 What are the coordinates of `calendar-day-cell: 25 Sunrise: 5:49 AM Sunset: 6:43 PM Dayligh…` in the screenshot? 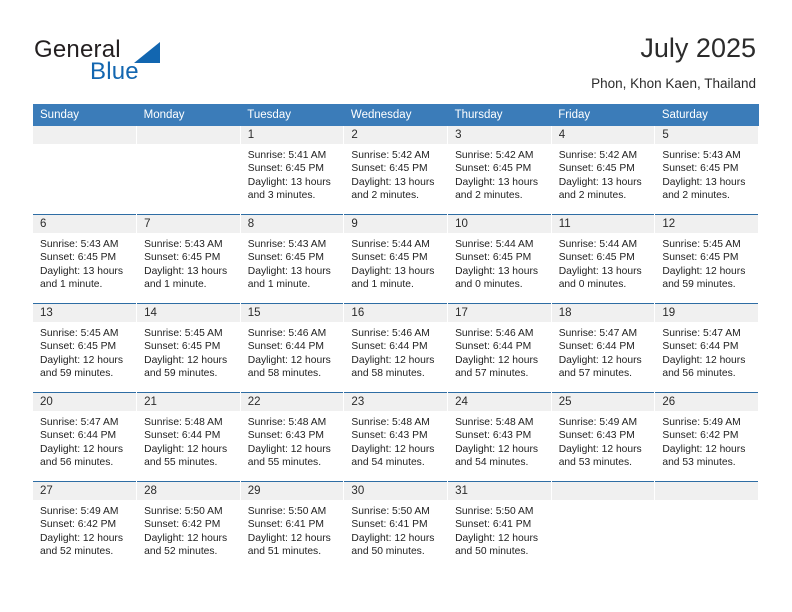 It's located at (603, 437).